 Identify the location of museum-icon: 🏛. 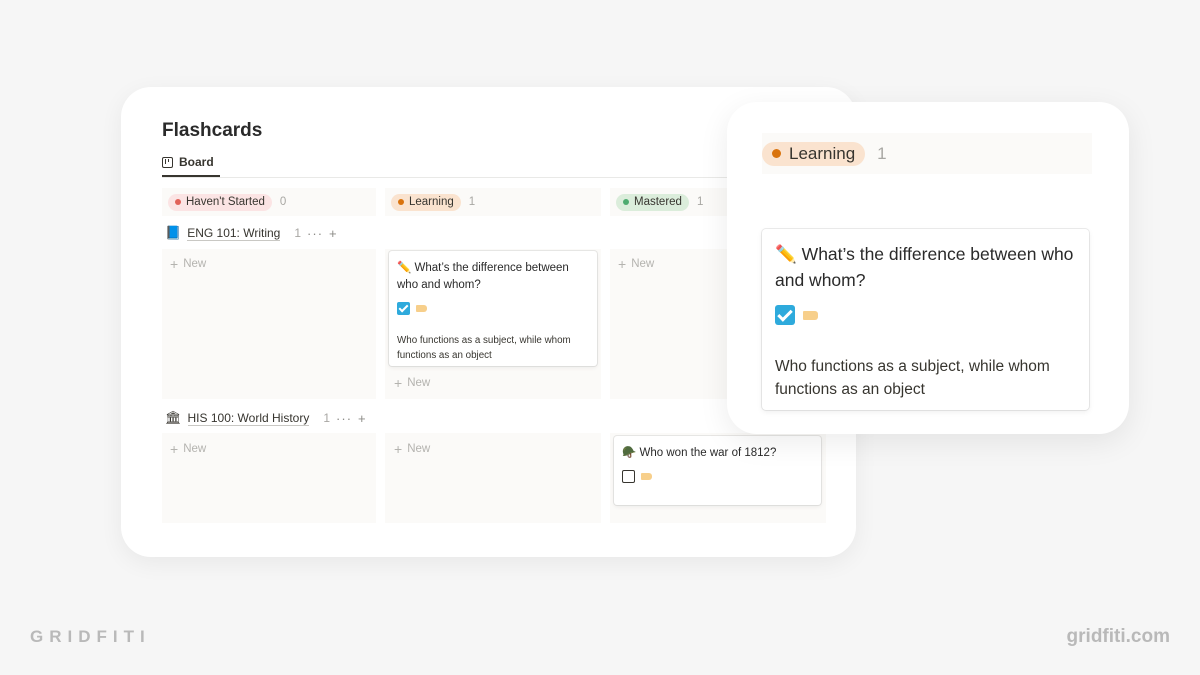
(173, 417).